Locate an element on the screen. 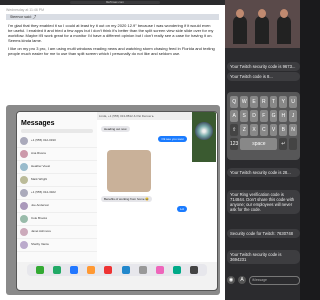 The height and width of the screenshot is (300, 320). contact-name: Mark Wright is located at coordinates (39, 180).